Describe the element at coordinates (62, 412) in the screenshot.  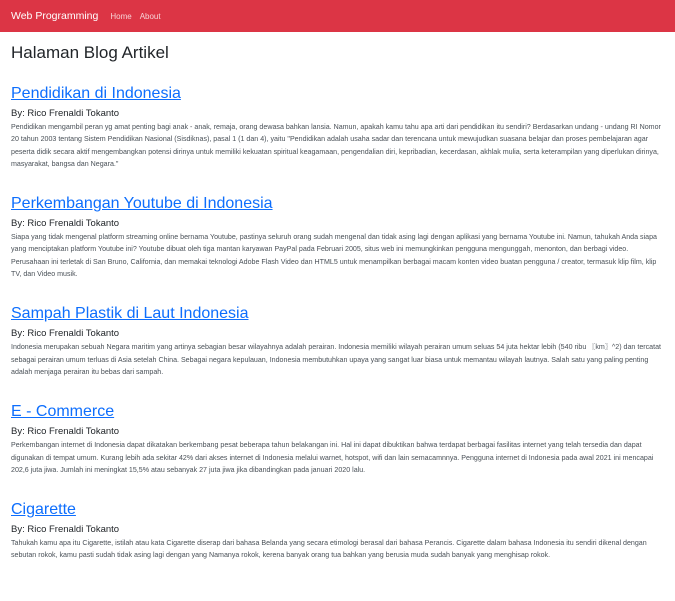
I see `article-title-link: E - Commerce` at that location.